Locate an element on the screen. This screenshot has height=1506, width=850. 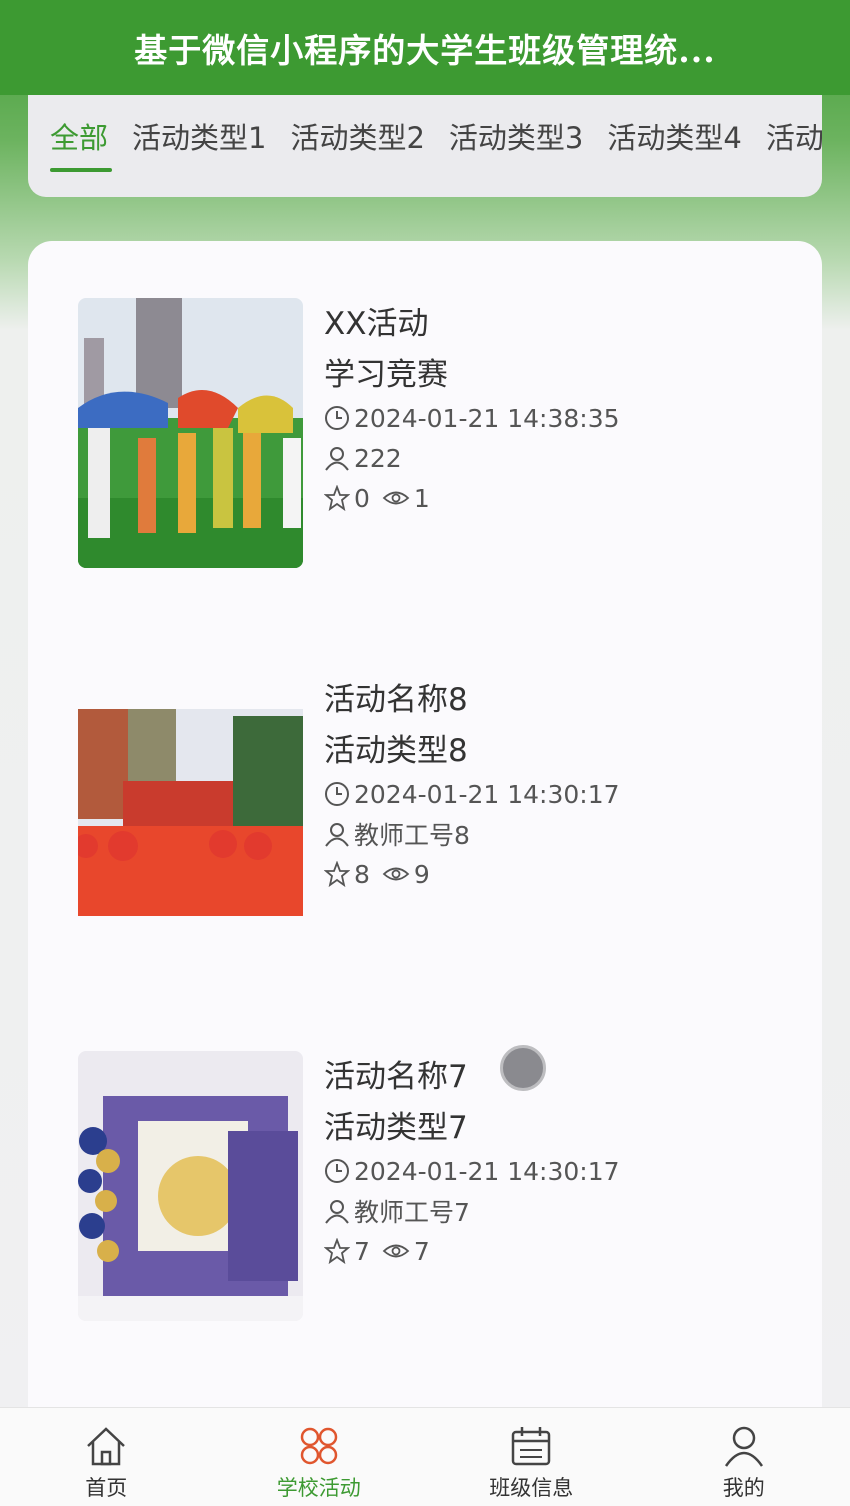
tab-type-4: 活动类型4 is located at coordinates (680, 135).